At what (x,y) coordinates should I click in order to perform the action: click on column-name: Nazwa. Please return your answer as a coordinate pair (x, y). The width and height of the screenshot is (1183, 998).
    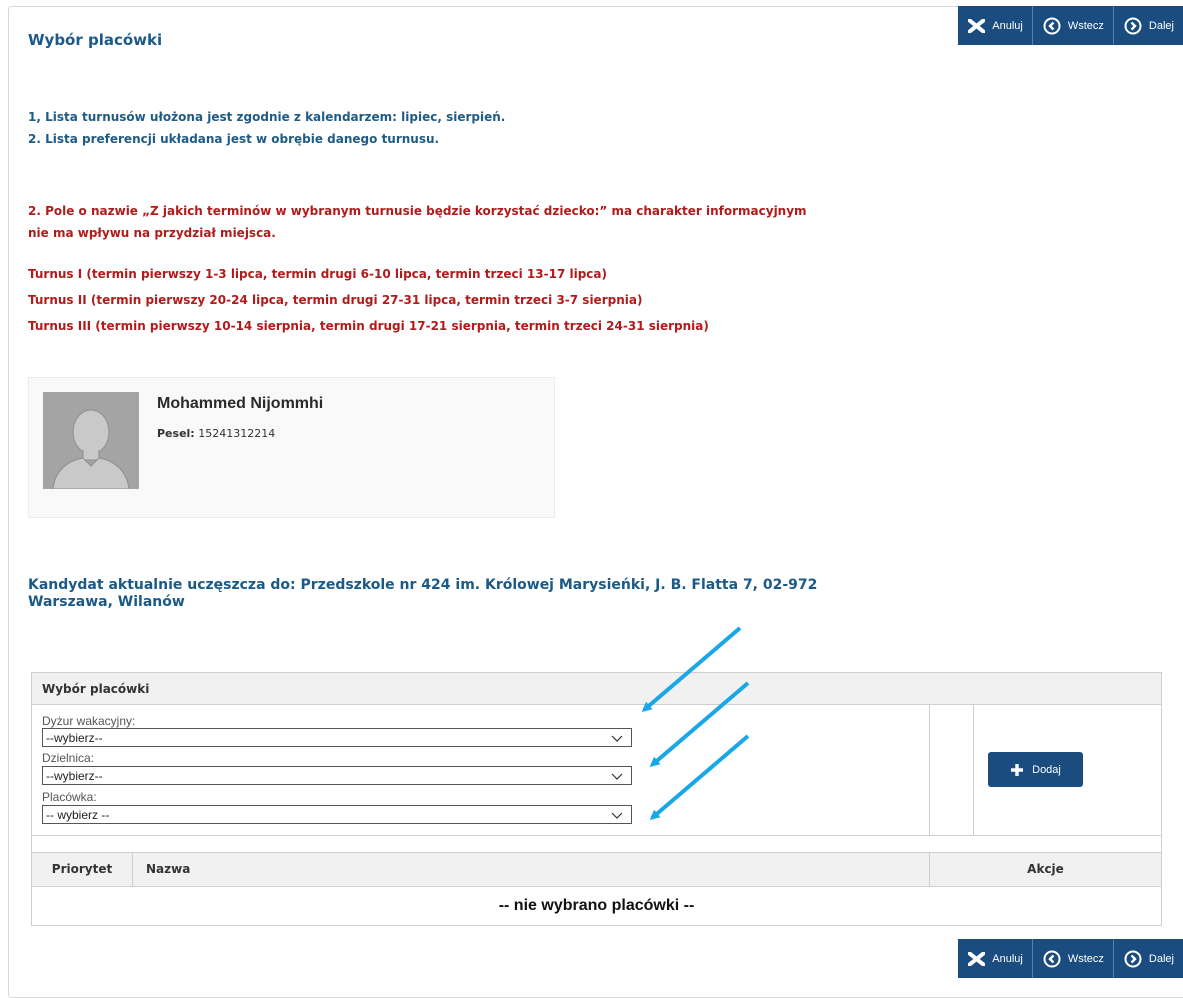
    Looking at the image, I should click on (531, 869).